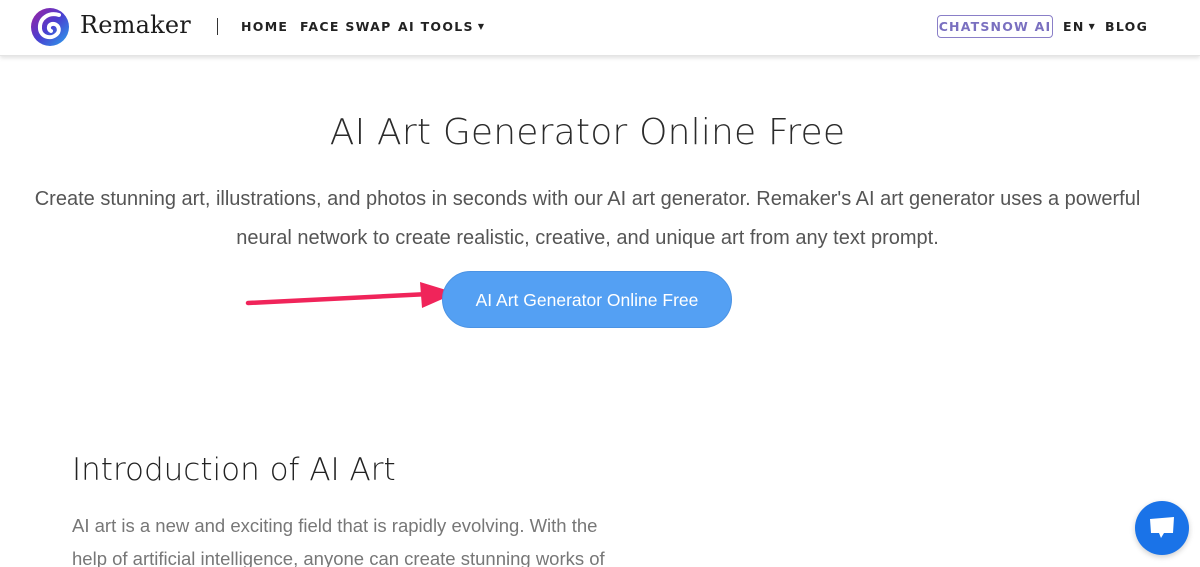 This screenshot has height=567, width=1200. What do you see at coordinates (234, 470) in the screenshot?
I see `intro-heading: Introduction of AI Art` at bounding box center [234, 470].